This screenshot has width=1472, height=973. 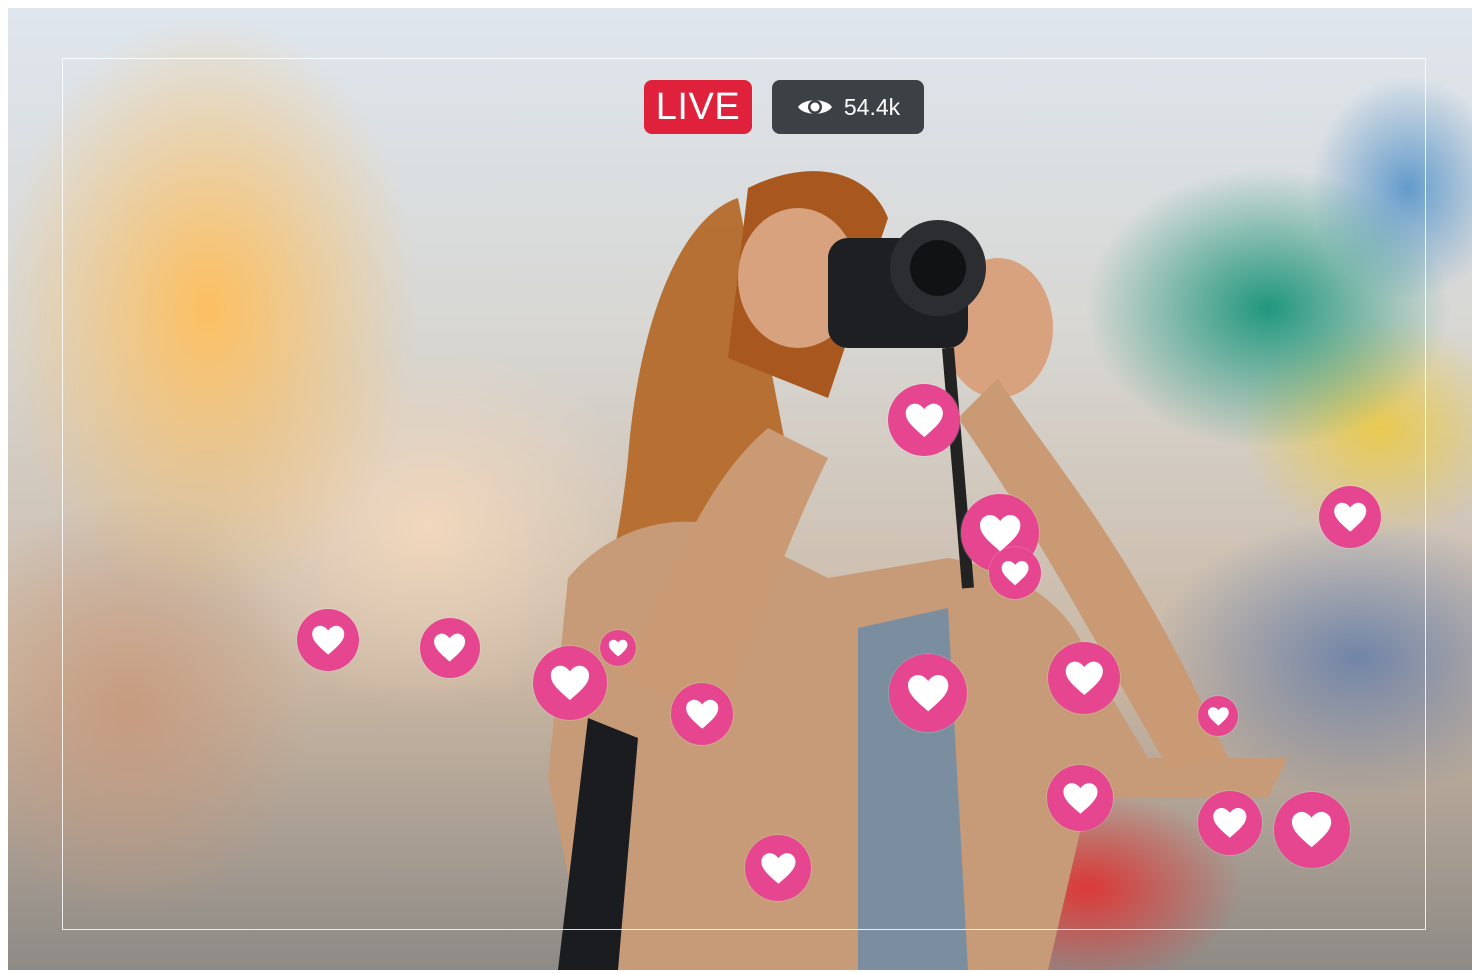 I want to click on eye-icon, so click(x=814, y=107).